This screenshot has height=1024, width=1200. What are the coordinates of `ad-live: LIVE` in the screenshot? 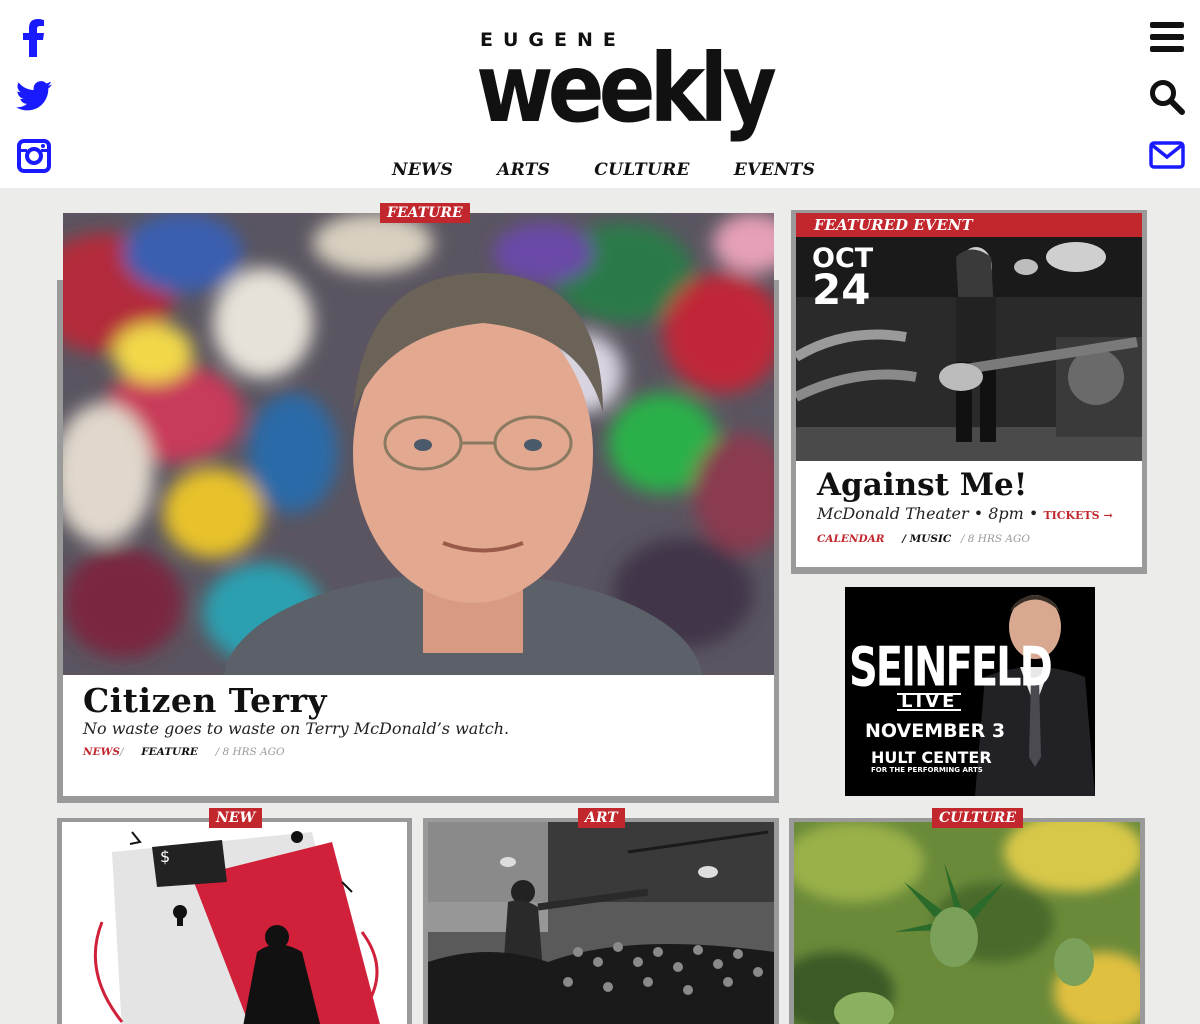 It's located at (929, 702).